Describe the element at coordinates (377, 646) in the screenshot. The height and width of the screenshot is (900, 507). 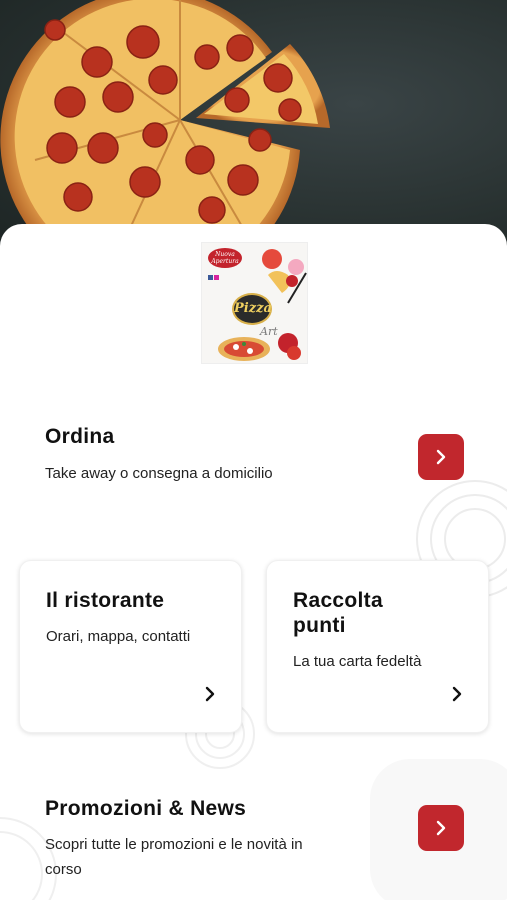
I see `loyalty-card: Raccolta punti La tua carta fedeltà` at that location.